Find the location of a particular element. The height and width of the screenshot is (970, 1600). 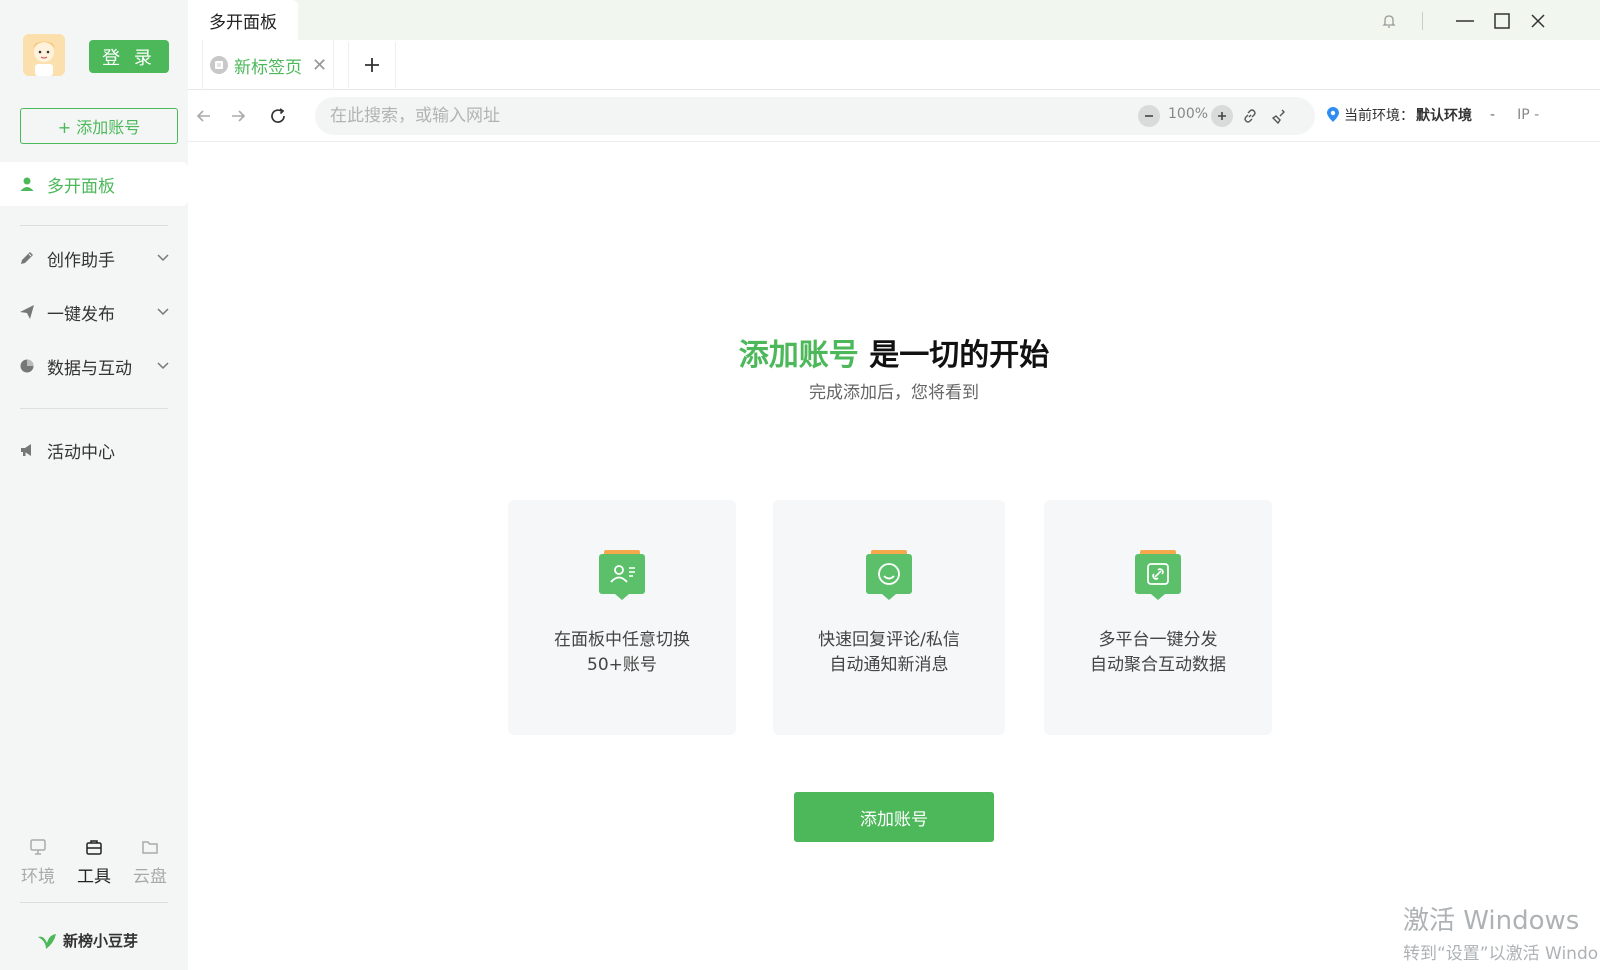

new-tab-button is located at coordinates (372, 65).